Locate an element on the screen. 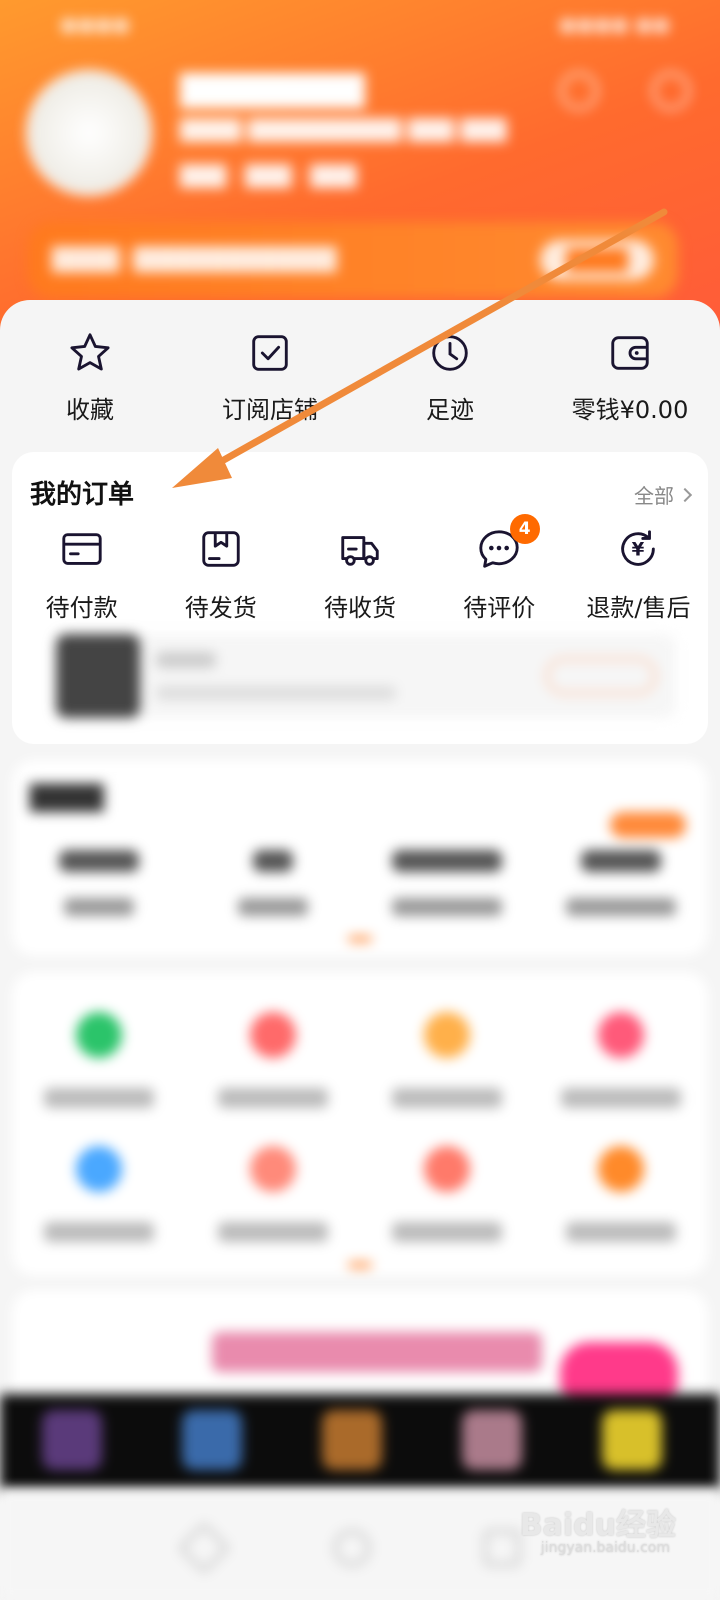 Image resolution: width=720 pixels, height=1600 pixels. order-status-label: 退款/售后 is located at coordinates (638, 608).